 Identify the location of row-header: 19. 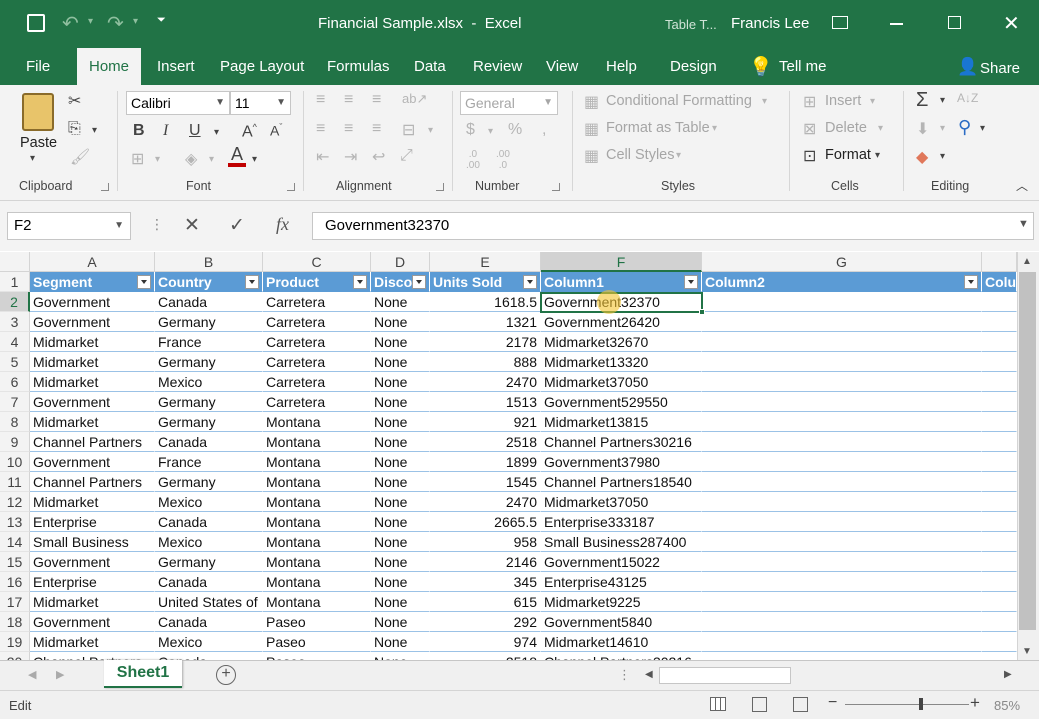
(15, 642).